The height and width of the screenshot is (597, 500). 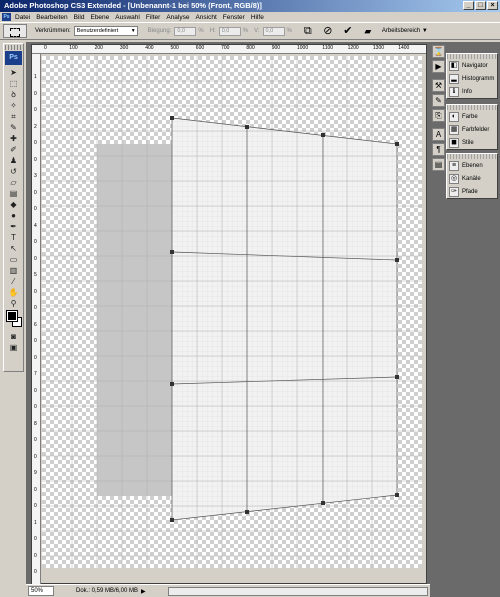 What do you see at coordinates (13, 347) in the screenshot?
I see `screen-mode-icon: ▣` at bounding box center [13, 347].